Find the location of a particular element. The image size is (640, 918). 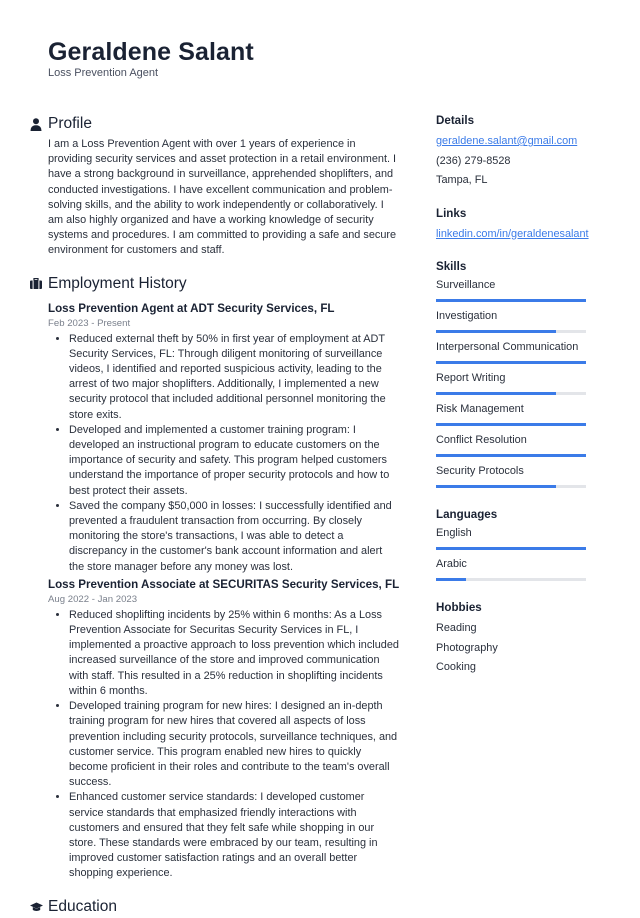

links-section: Links linkedin.com/in/geraldenesalant is located at coordinates (512, 225).